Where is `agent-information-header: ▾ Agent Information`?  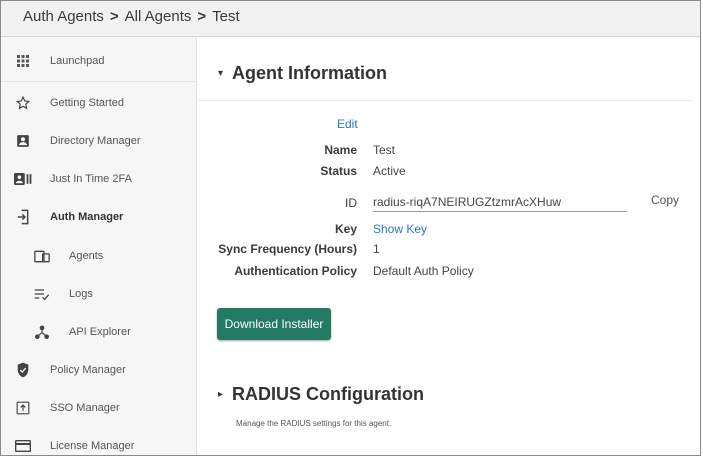
agent-information-header: ▾ Agent Information is located at coordinates (302, 73).